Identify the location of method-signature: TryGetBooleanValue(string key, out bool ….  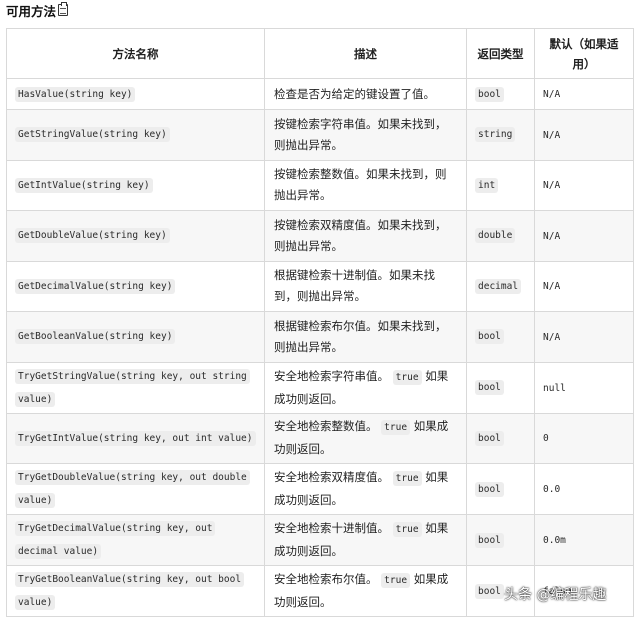
(130, 591).